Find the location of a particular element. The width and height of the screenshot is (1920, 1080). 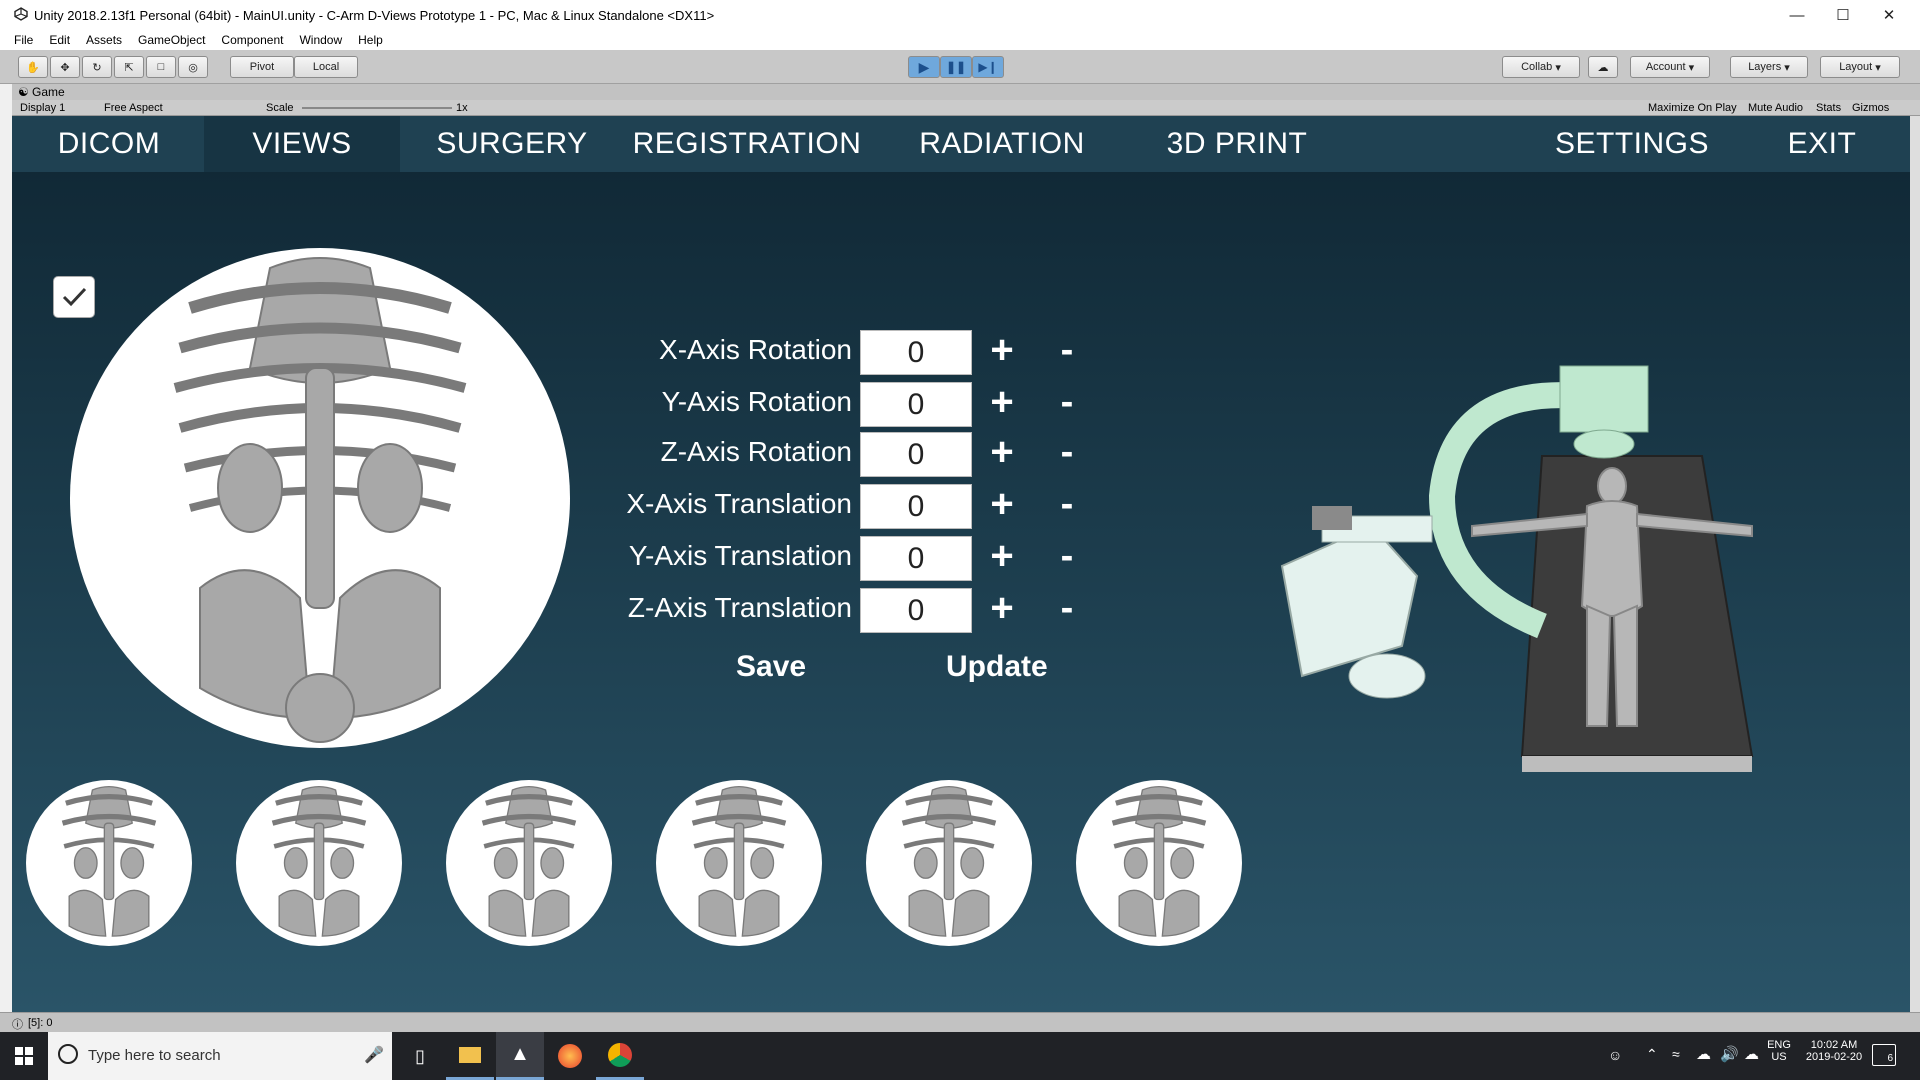

cloud-sync-icon: ☁ is located at coordinates (1751, 1054).